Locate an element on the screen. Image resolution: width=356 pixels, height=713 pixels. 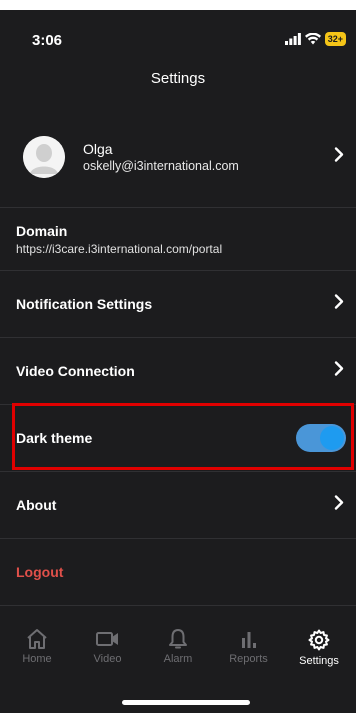
status-icons: 32+ is located at coordinates (315, 39).